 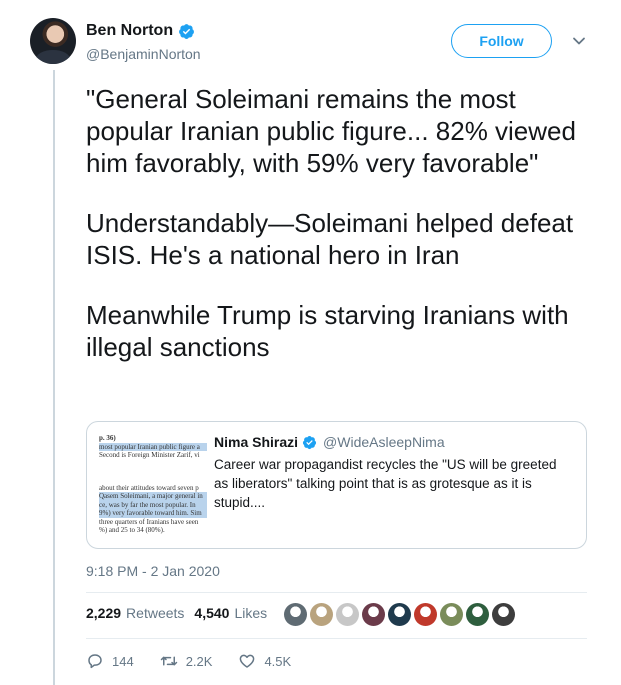 I want to click on retweets-label: Retweets, so click(x=155, y=613).